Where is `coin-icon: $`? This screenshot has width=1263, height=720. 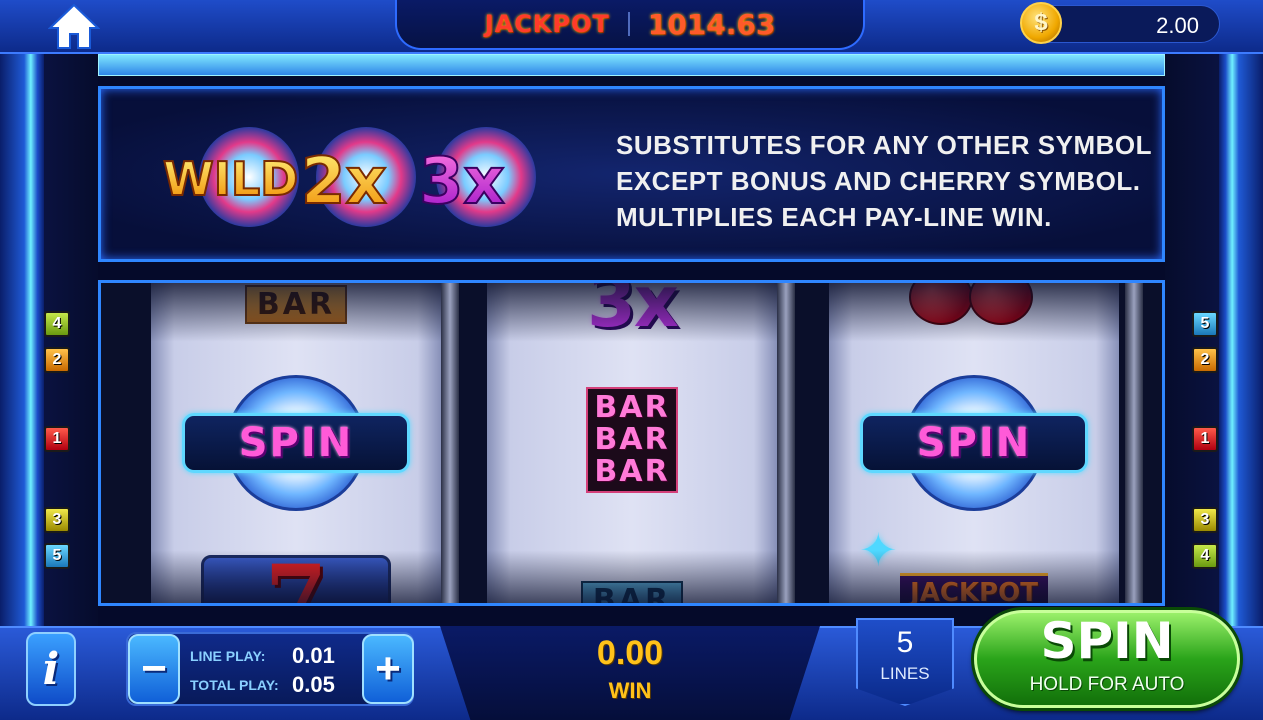
coin-icon: $ is located at coordinates (1041, 23).